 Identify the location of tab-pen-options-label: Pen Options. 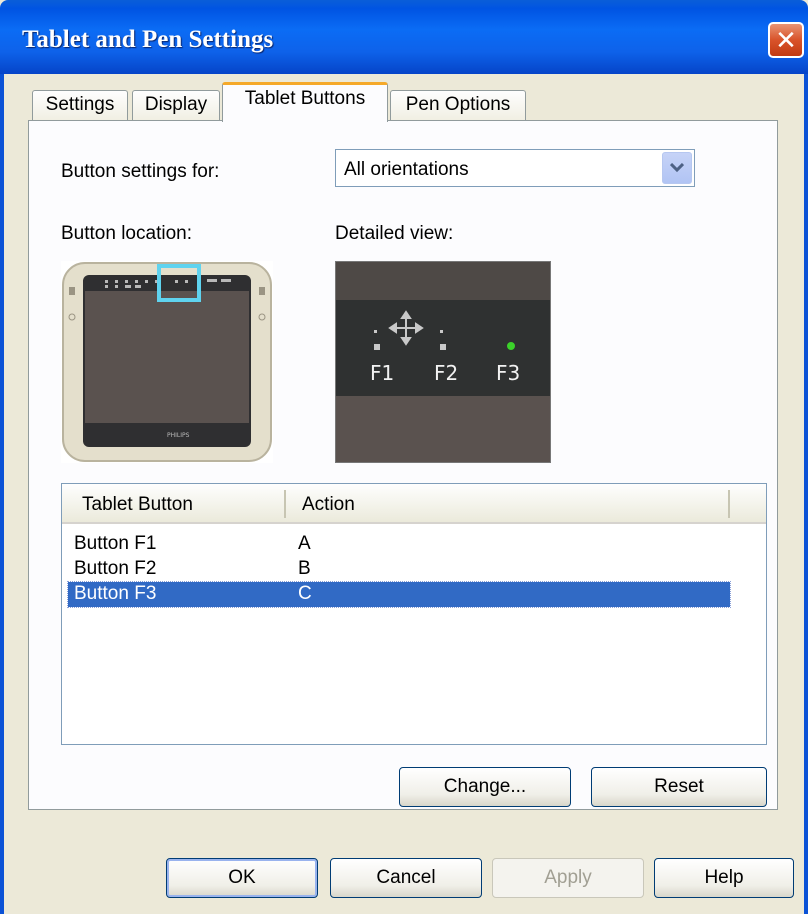
(458, 104).